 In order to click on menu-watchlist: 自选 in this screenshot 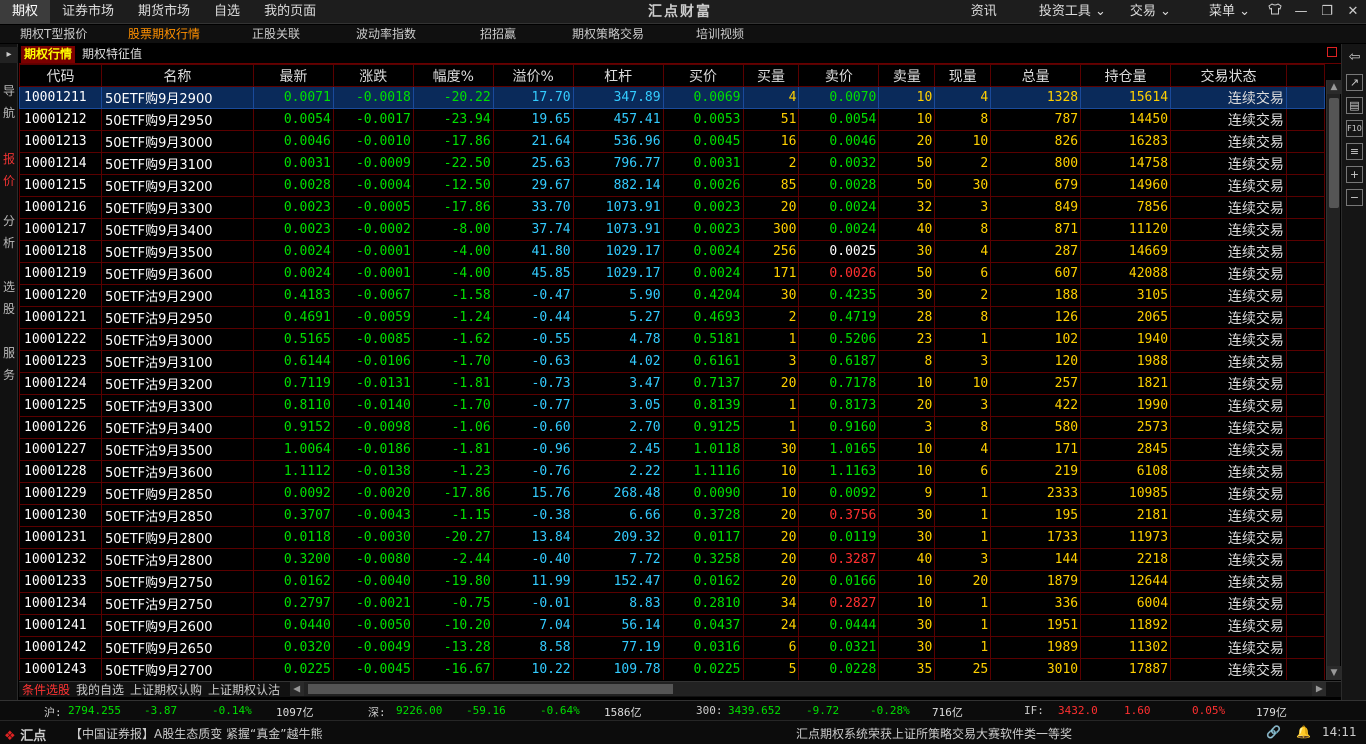, I will do `click(227, 12)`.